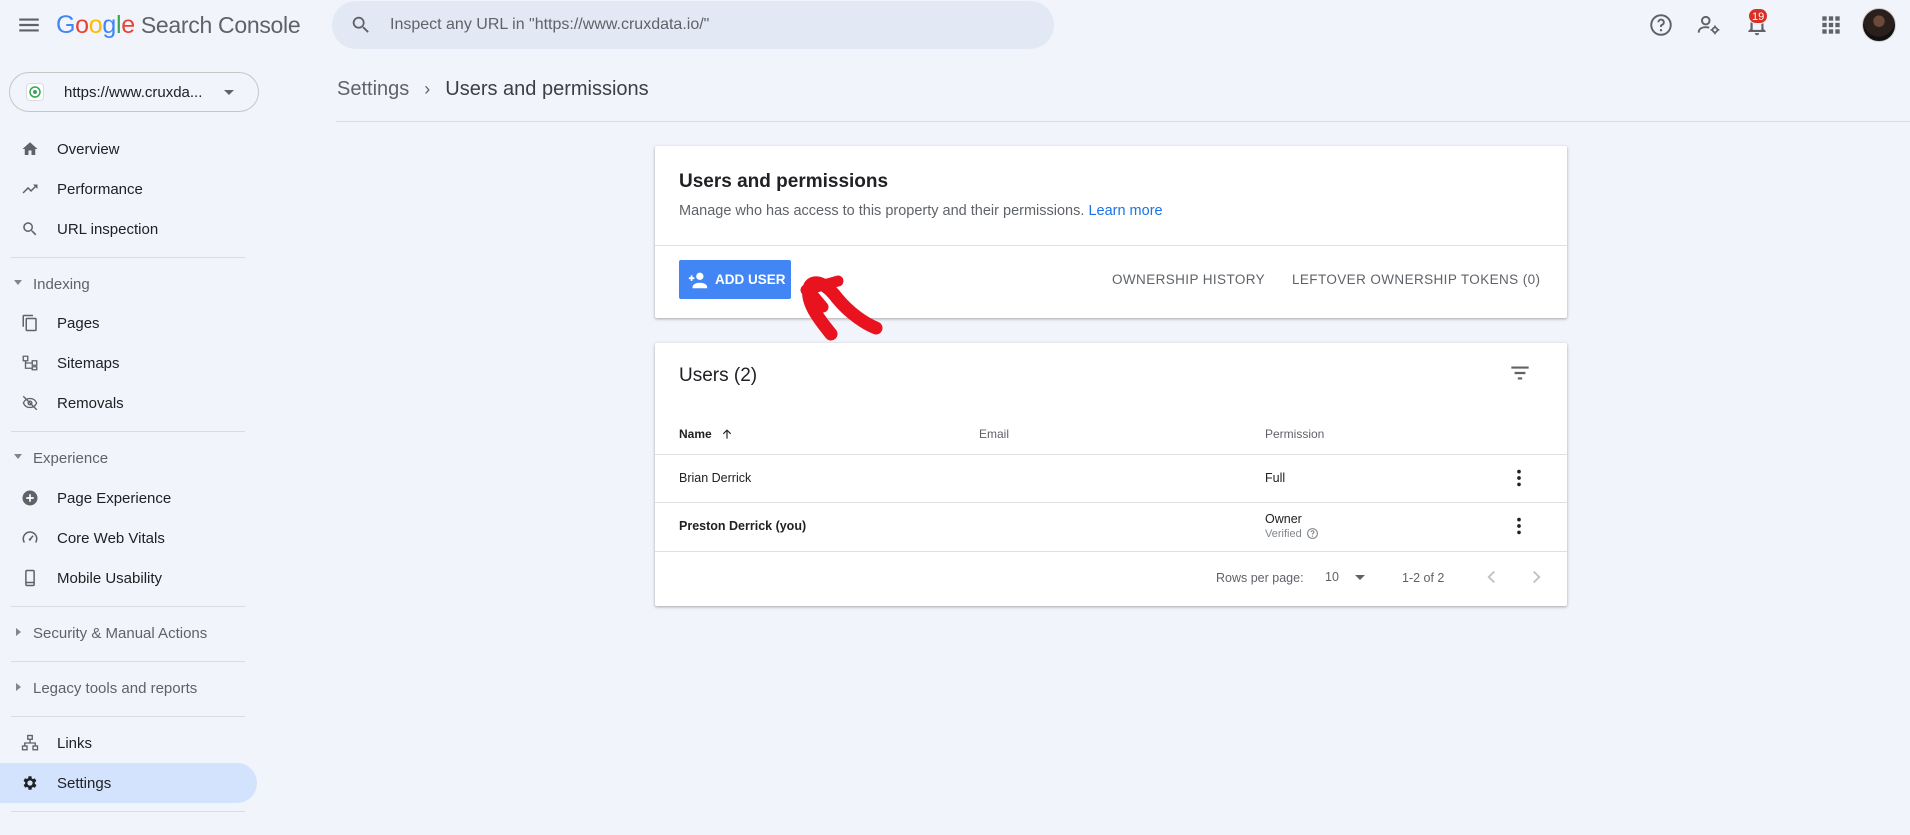  I want to click on sidebar-section-experience: Experience, so click(128, 458).